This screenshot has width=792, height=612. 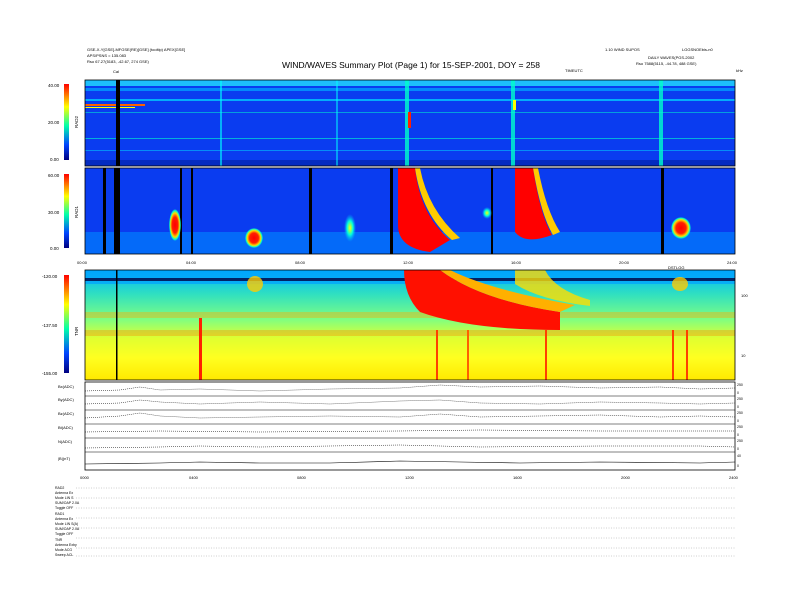 I want to click on mag-panel, so click(x=410, y=426).